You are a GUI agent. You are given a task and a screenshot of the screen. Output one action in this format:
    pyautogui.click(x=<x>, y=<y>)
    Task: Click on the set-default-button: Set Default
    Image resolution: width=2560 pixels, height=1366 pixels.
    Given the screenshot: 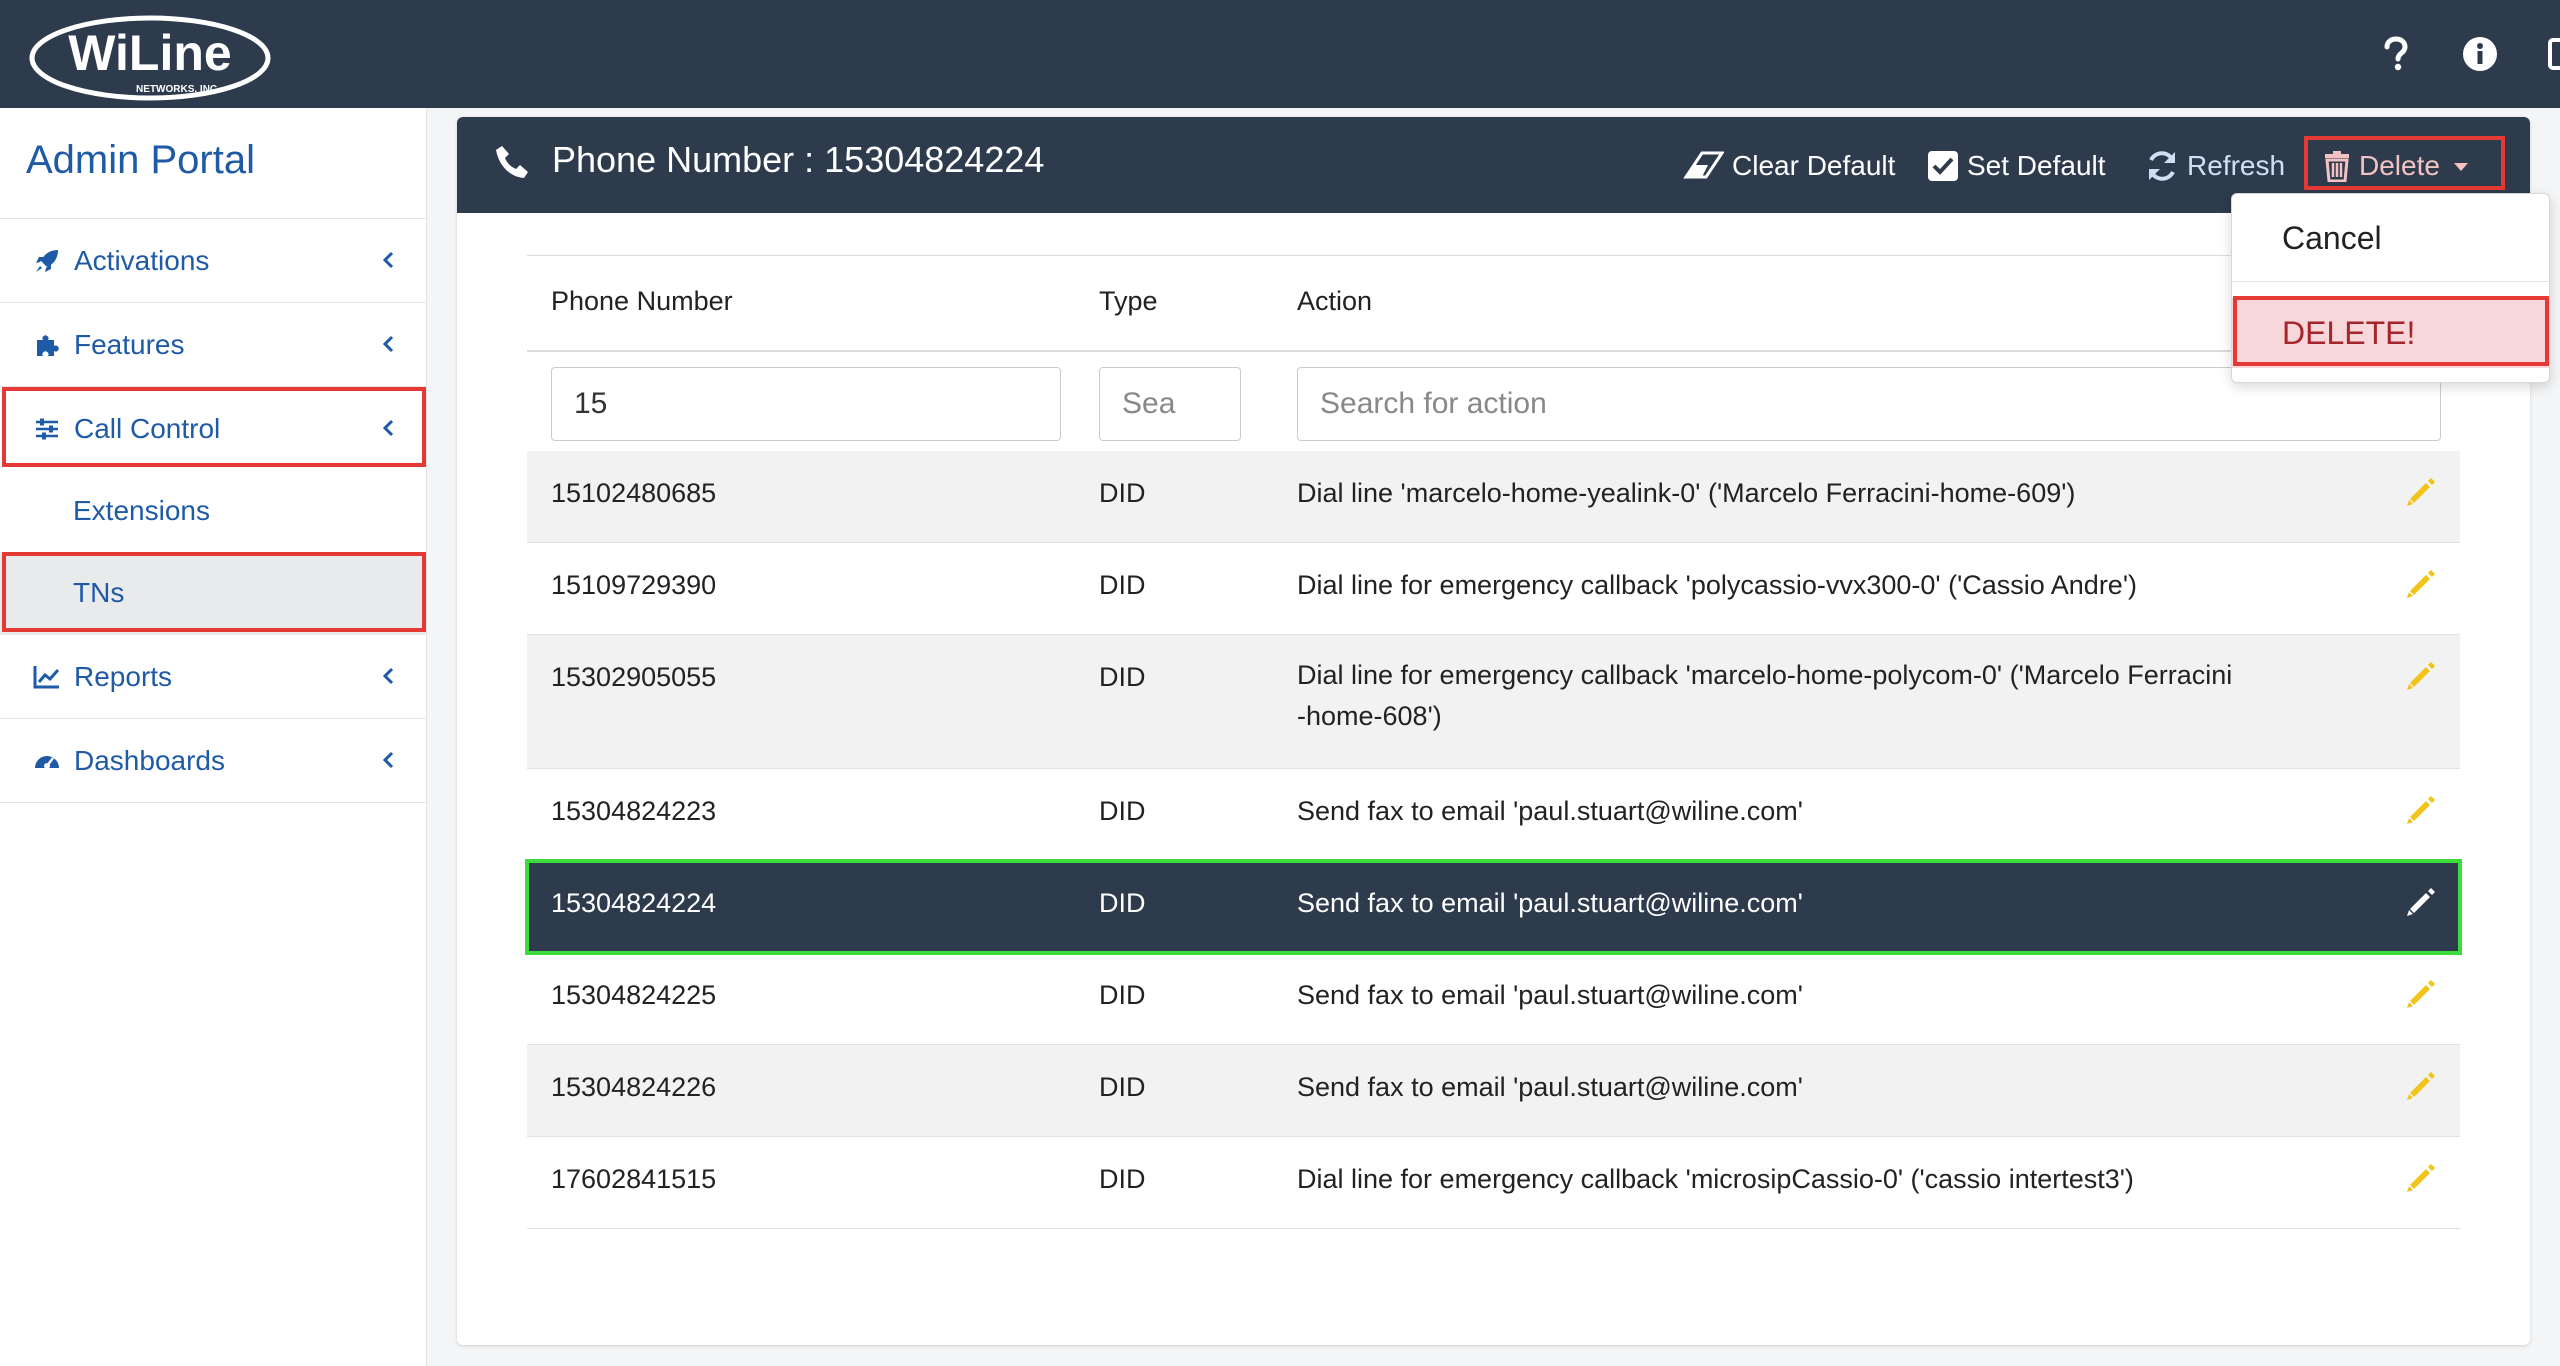 What is the action you would take?
    pyautogui.click(x=2016, y=166)
    